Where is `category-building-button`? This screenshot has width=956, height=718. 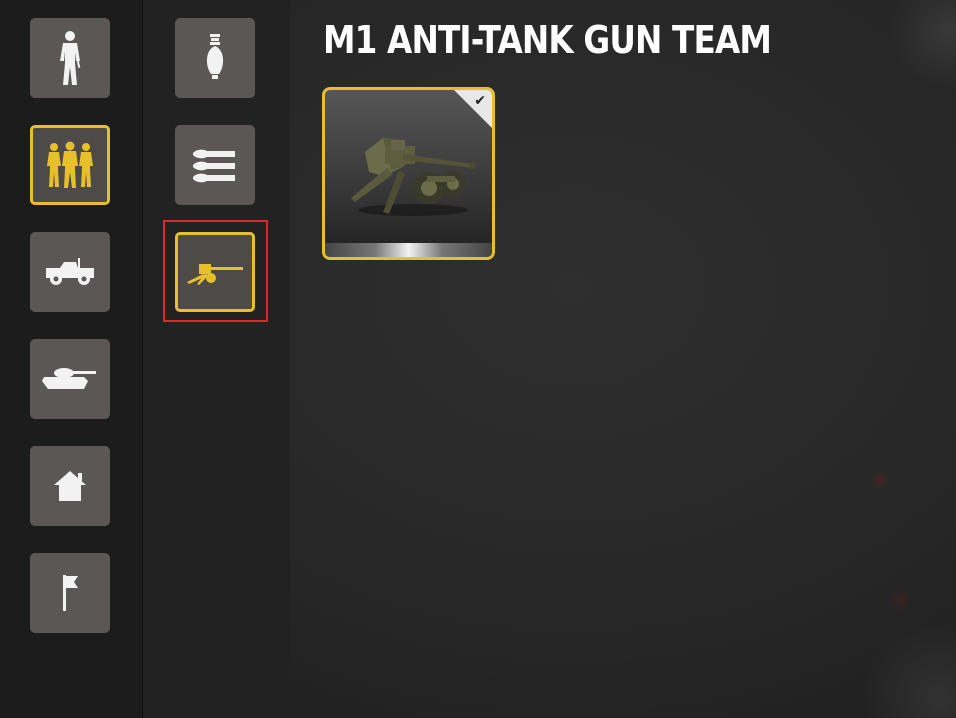
category-building-button is located at coordinates (70, 486).